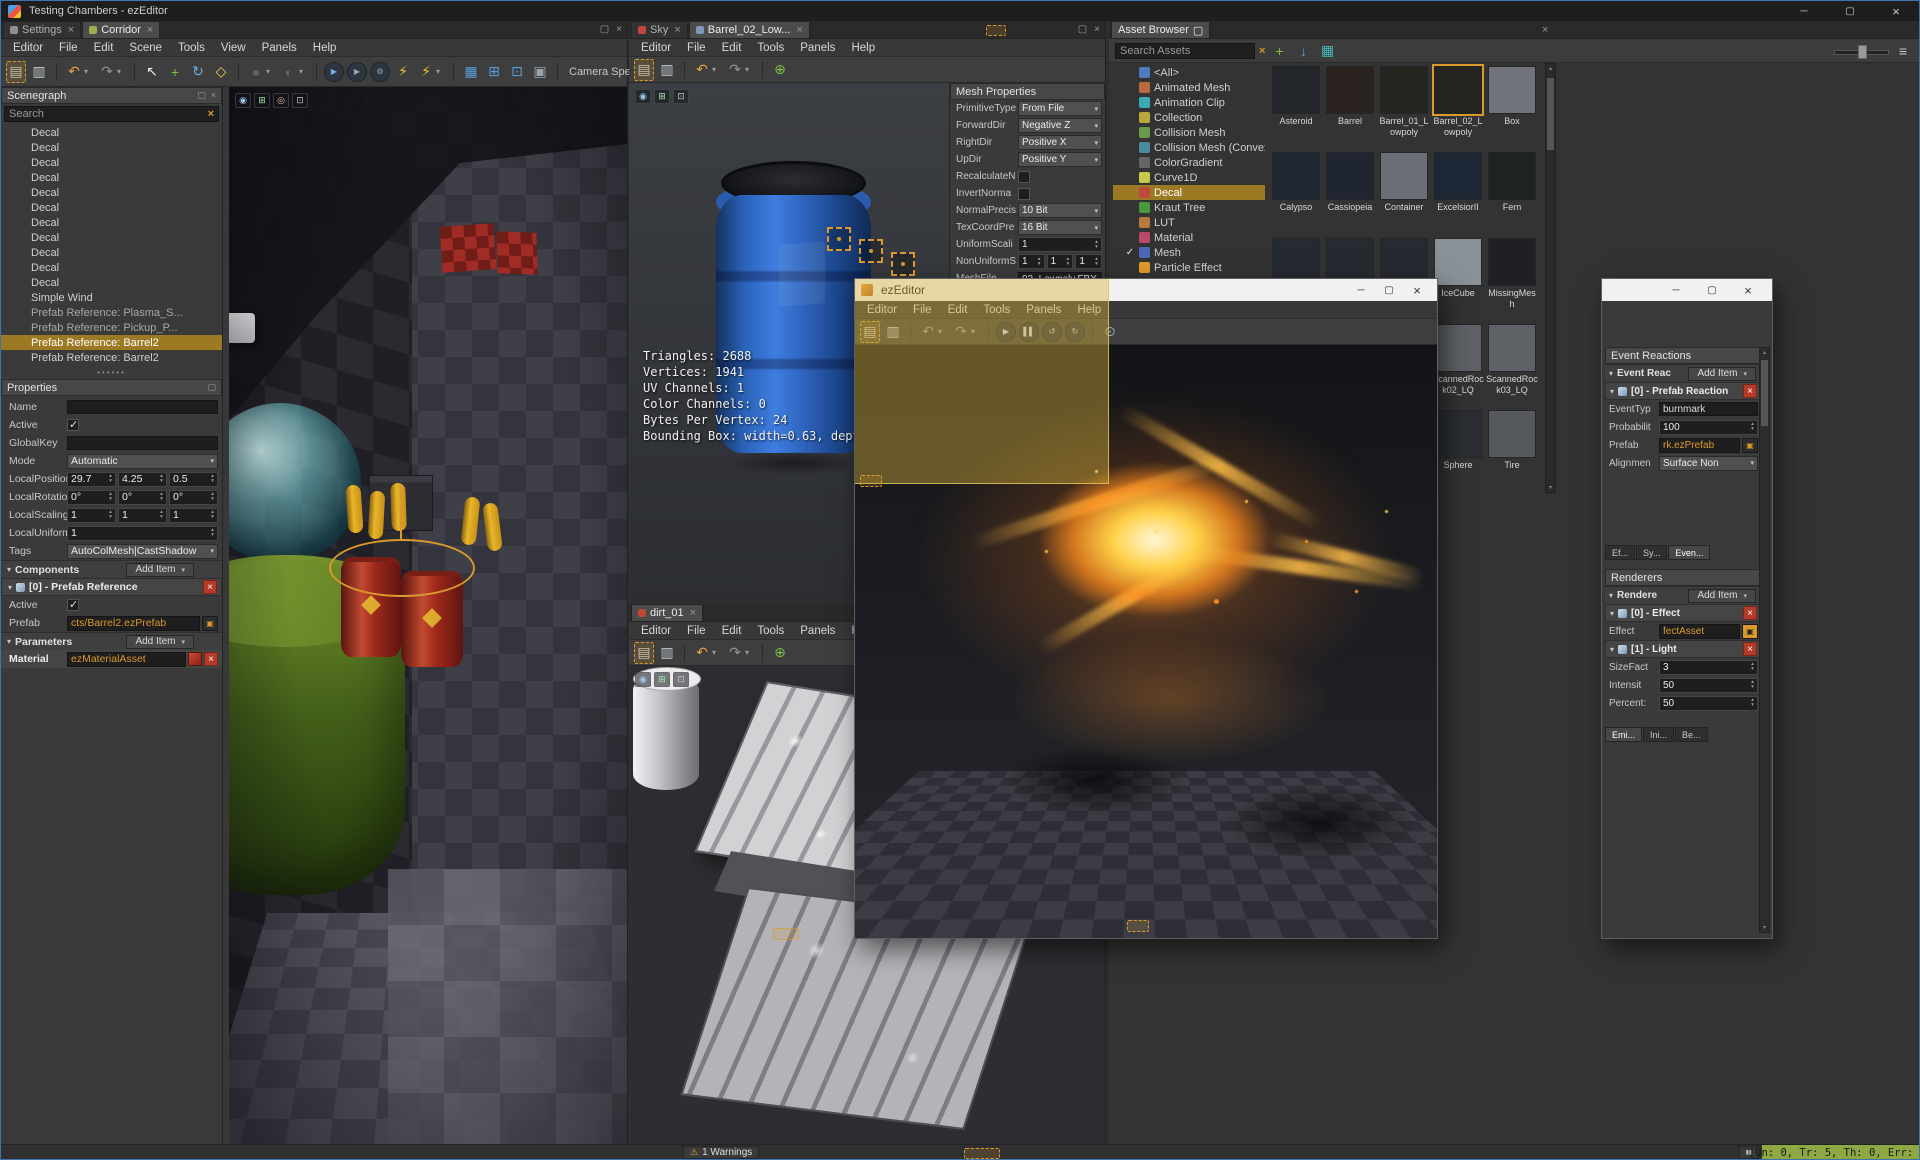  I want to click on text-input, so click(142, 407).